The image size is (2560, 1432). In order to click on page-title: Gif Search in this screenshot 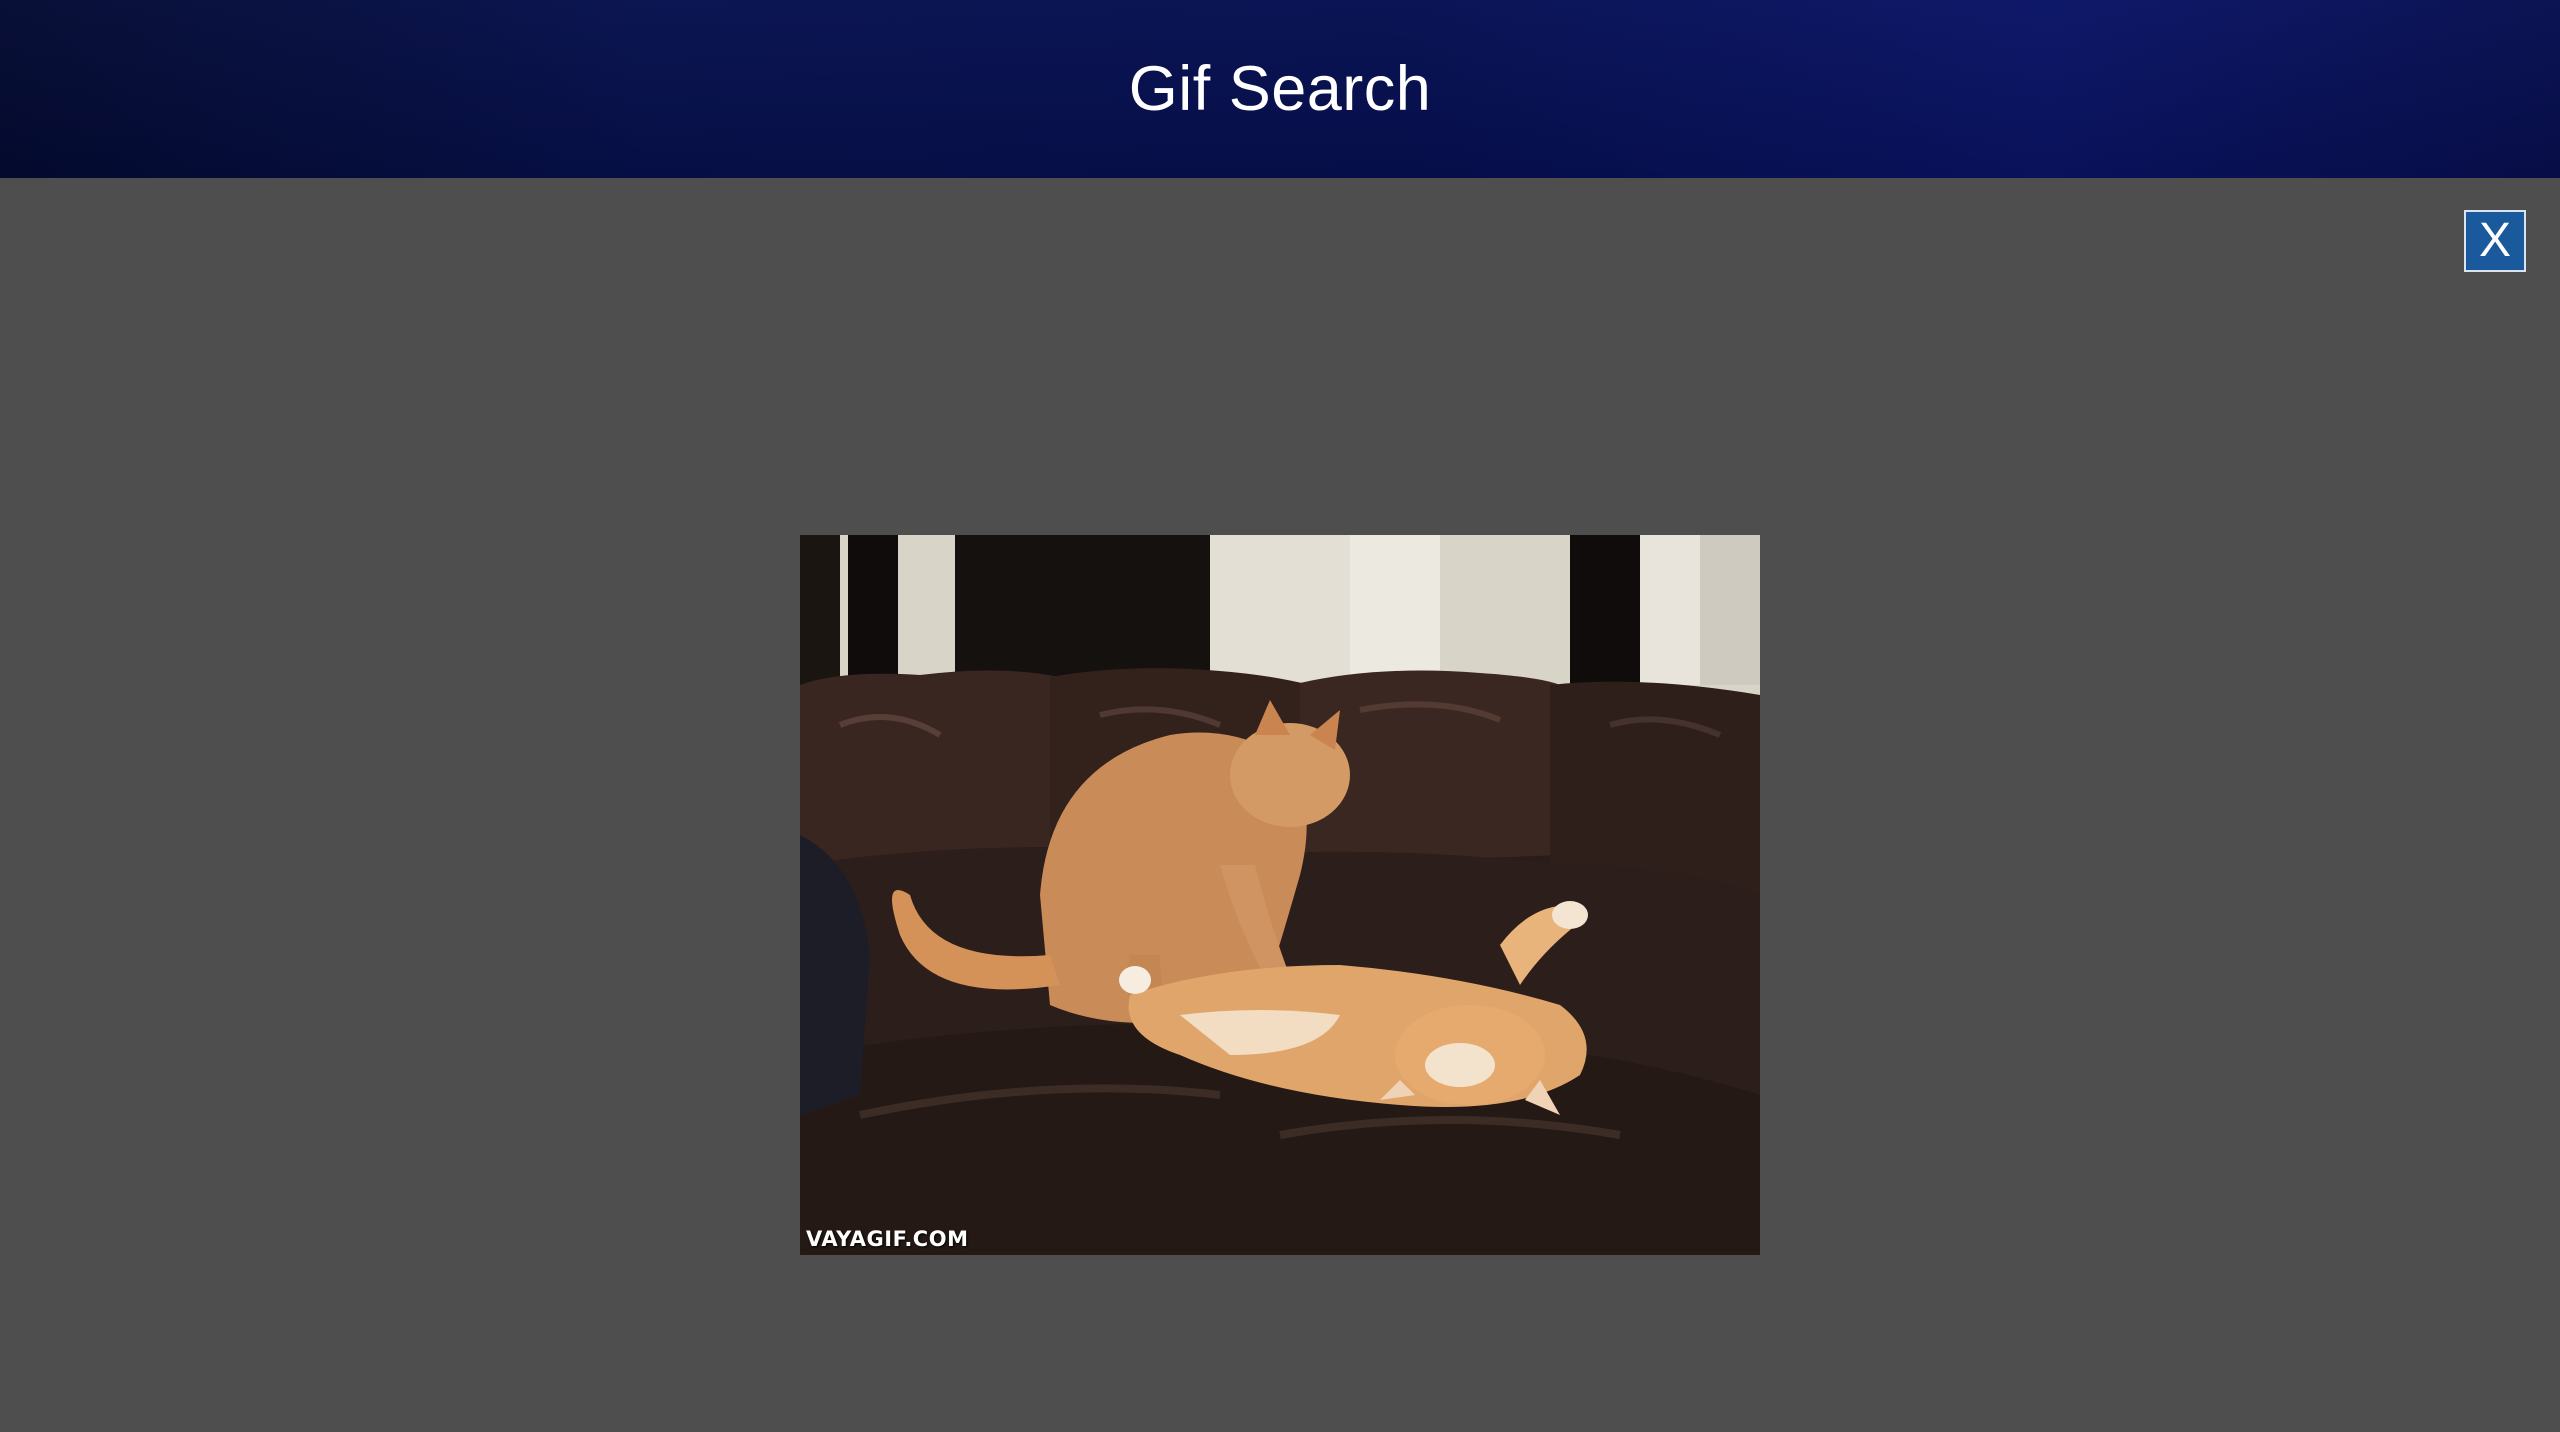, I will do `click(1280, 89)`.